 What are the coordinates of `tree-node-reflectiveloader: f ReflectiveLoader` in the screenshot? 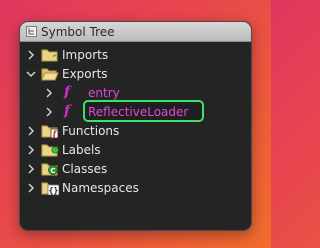 It's located at (135, 112).